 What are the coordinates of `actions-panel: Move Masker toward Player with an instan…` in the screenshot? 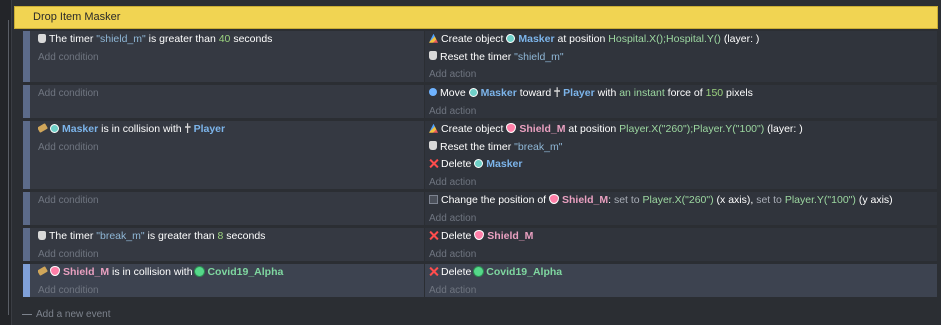 It's located at (680, 101).